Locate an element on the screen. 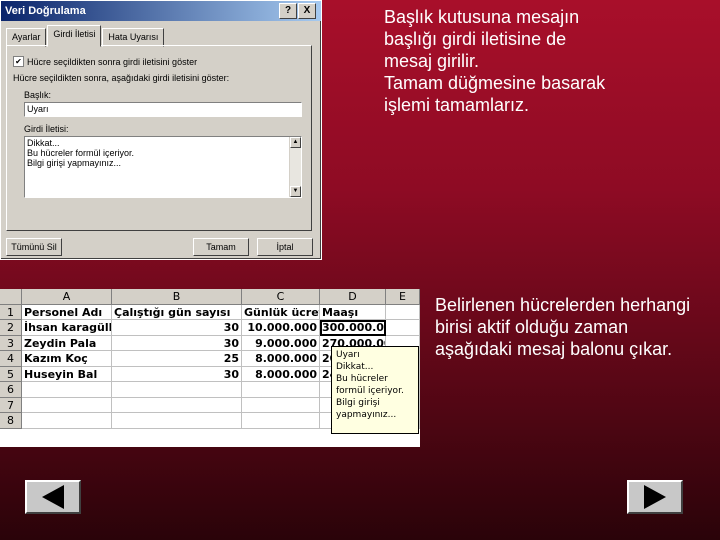 This screenshot has height=540, width=720. message-field-label: Girdi İletisi: is located at coordinates (46, 129).